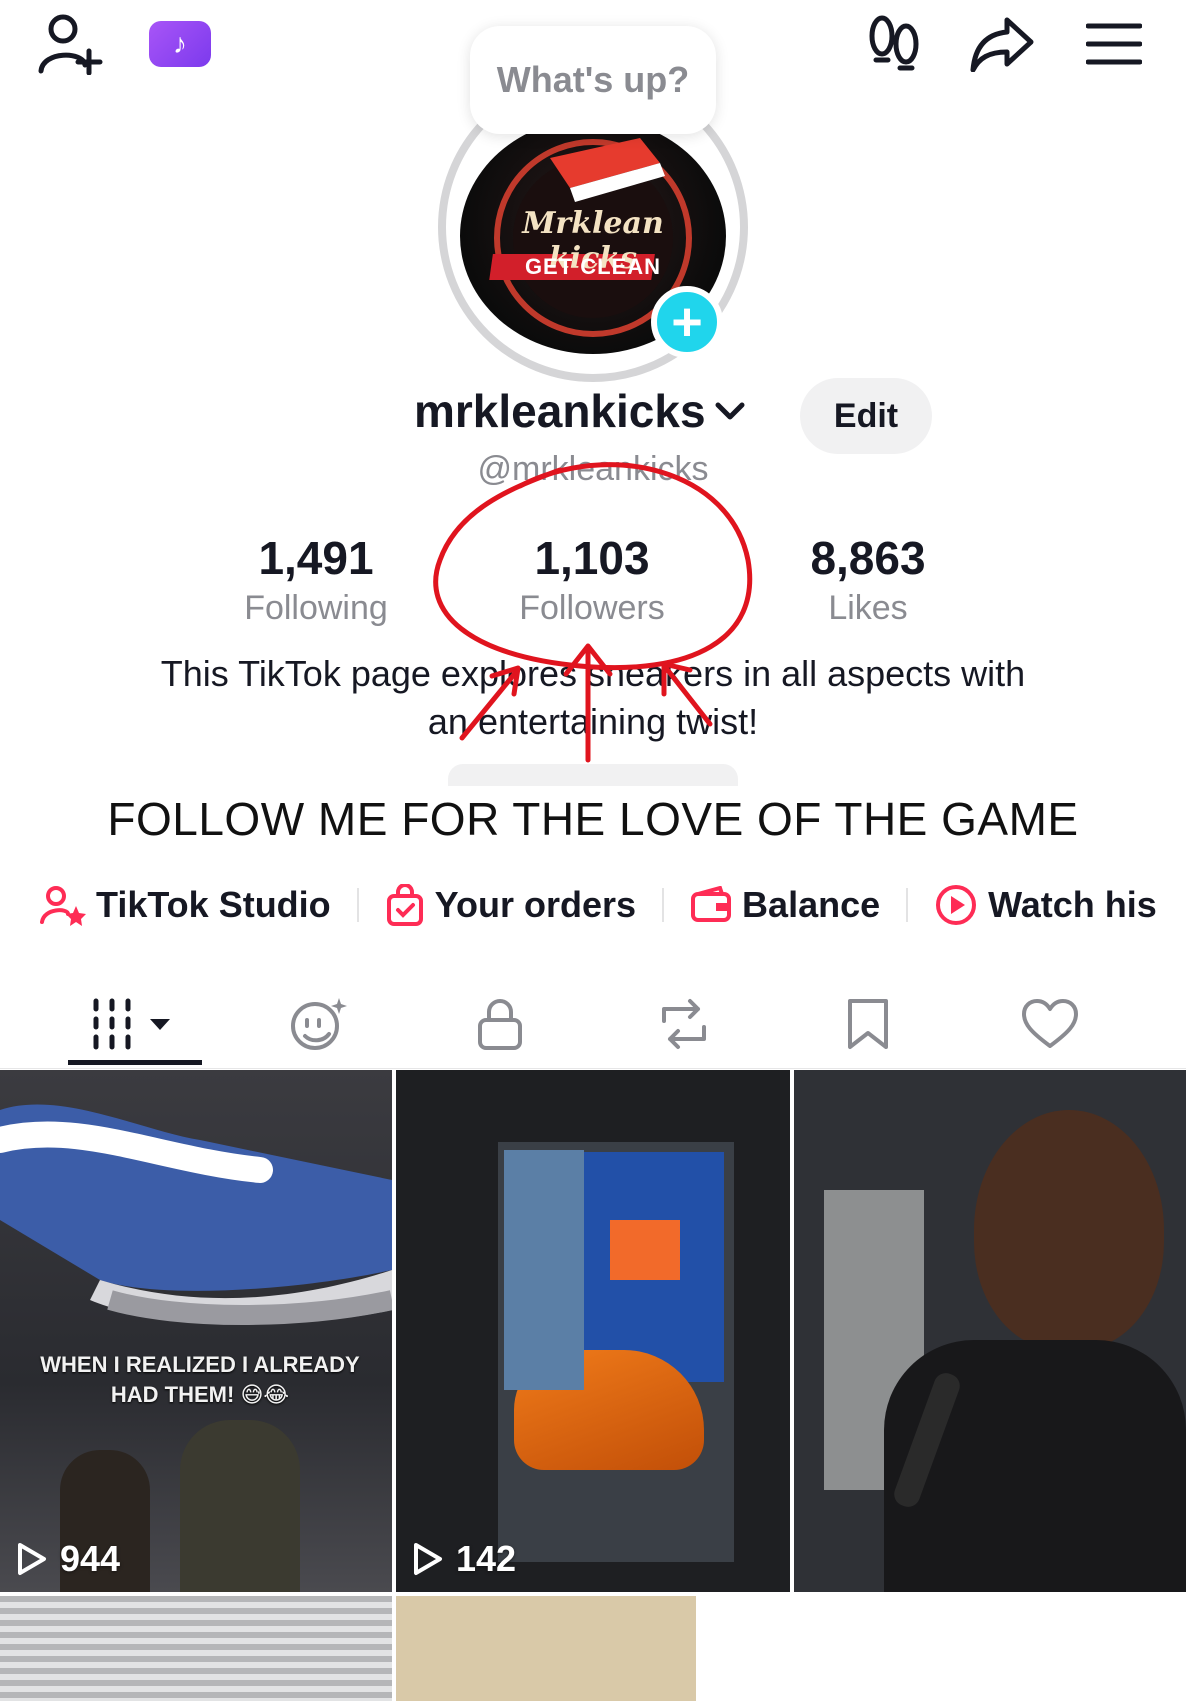 The width and height of the screenshot is (1186, 1701). What do you see at coordinates (180, 44) in the screenshot?
I see `tiktok-badge-icon: ♪` at bounding box center [180, 44].